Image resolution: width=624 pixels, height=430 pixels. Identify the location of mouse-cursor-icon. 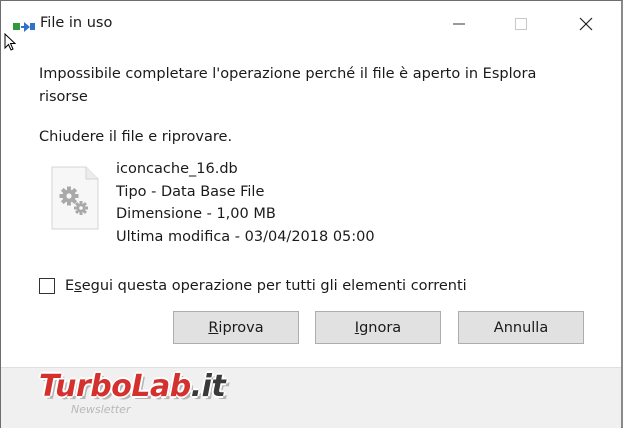
(10, 43).